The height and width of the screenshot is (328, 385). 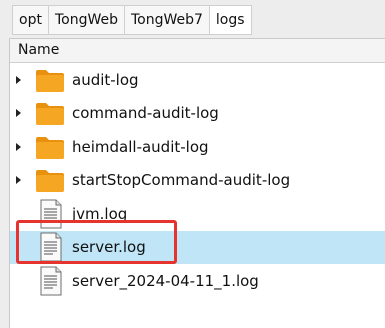 I want to click on column-header-label: Name, so click(x=39, y=50).